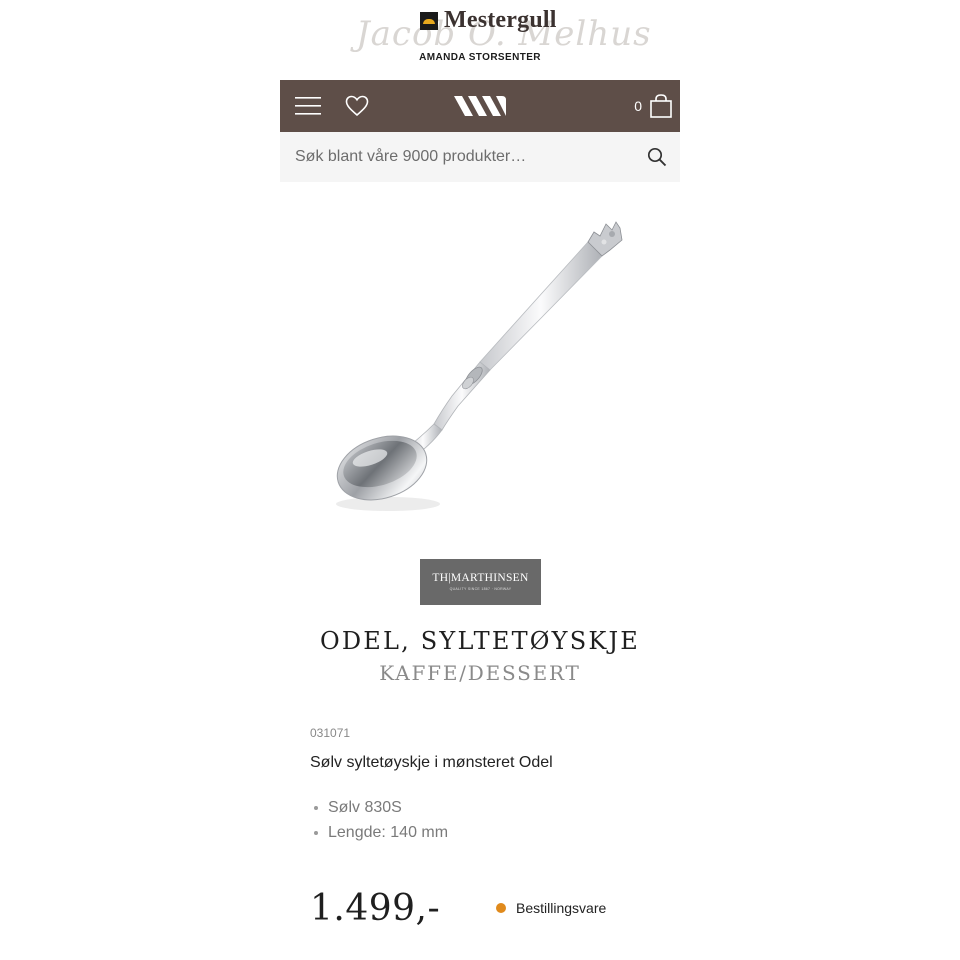 The height and width of the screenshot is (960, 960). I want to click on favorites-button, so click(357, 106).